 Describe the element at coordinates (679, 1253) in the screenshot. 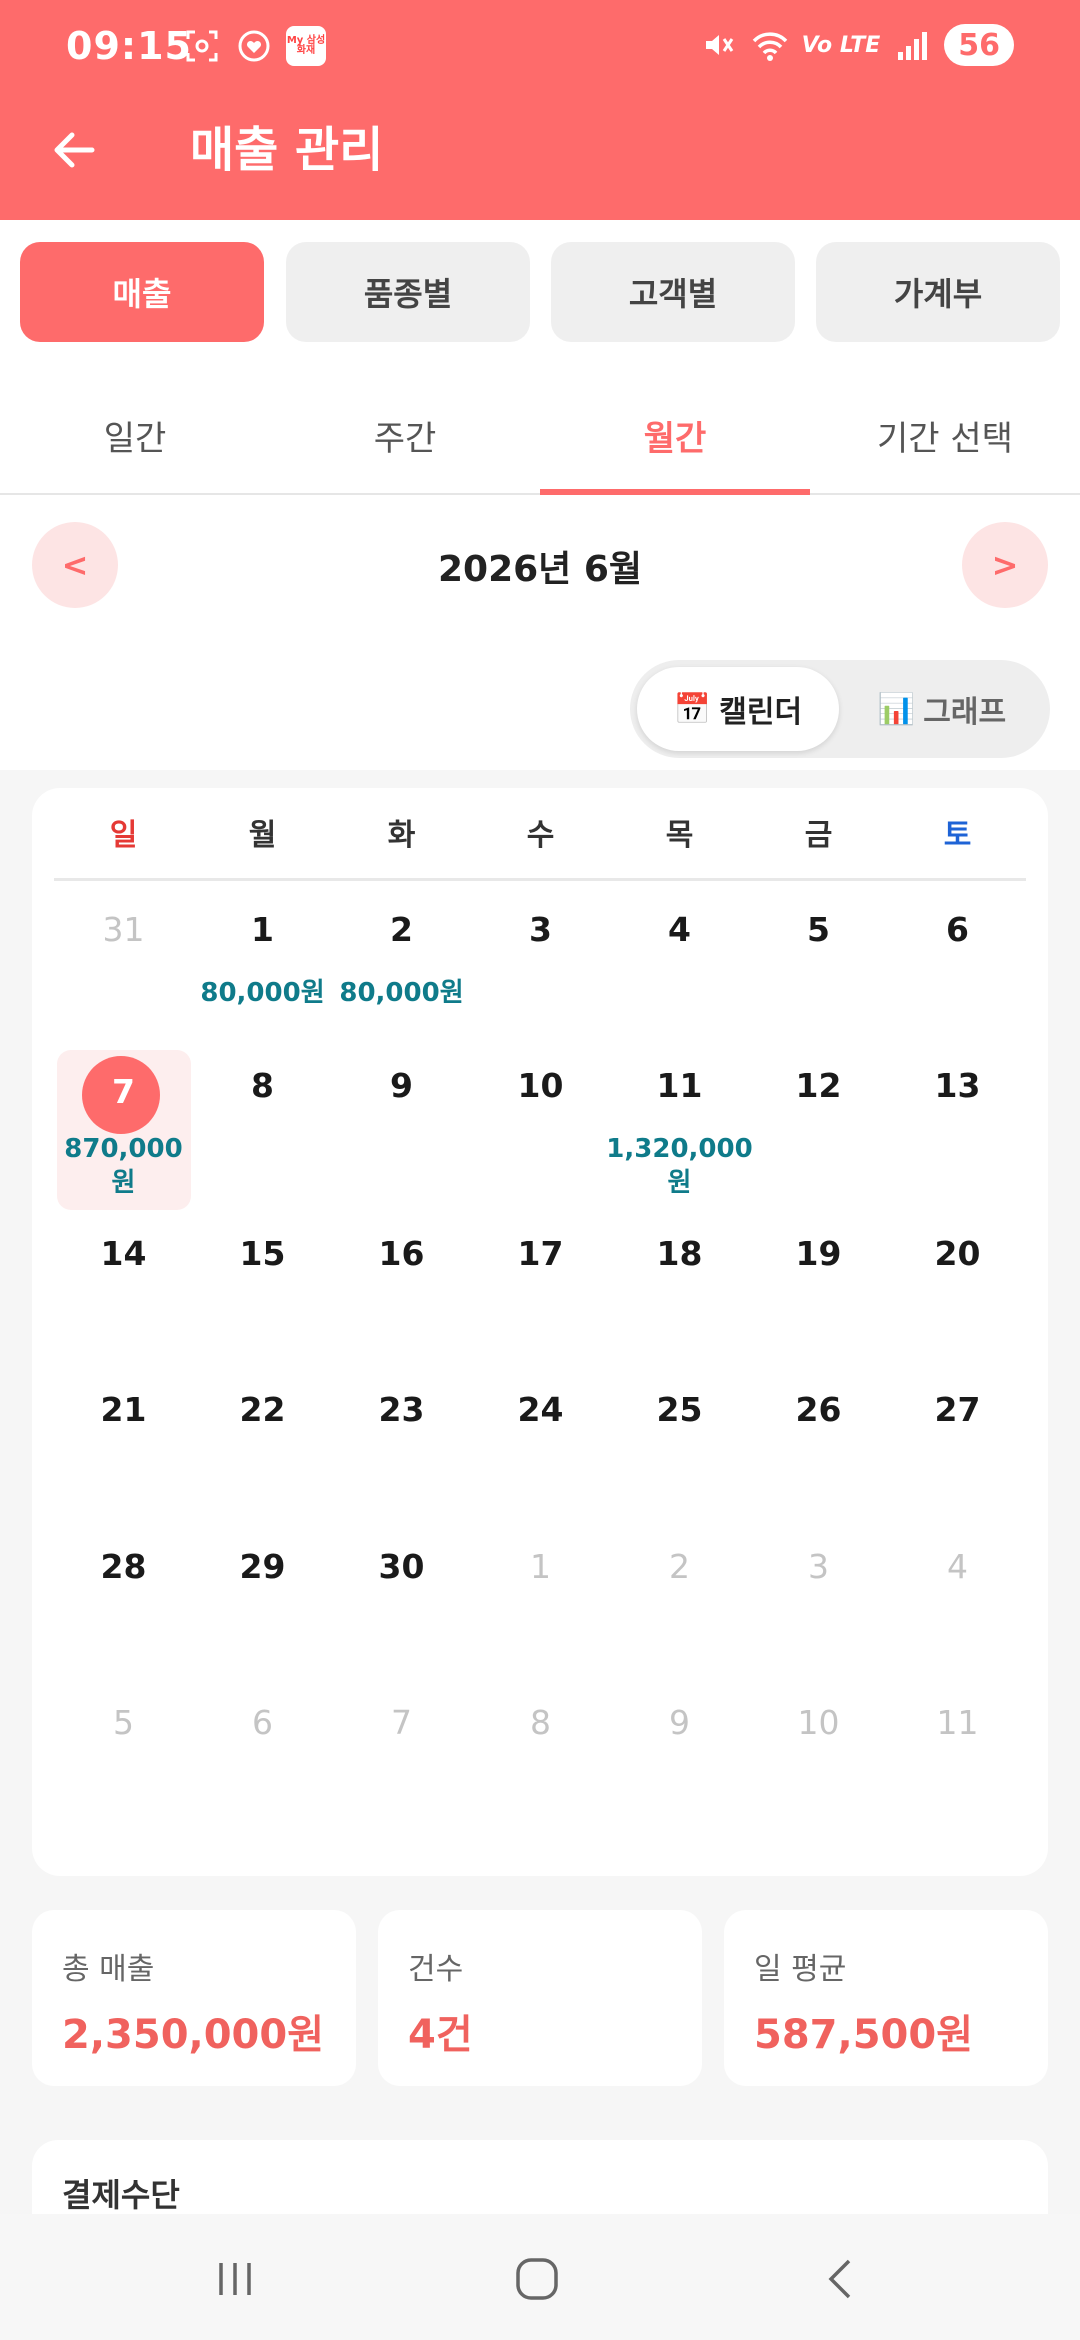

I see `day-number: 18` at that location.